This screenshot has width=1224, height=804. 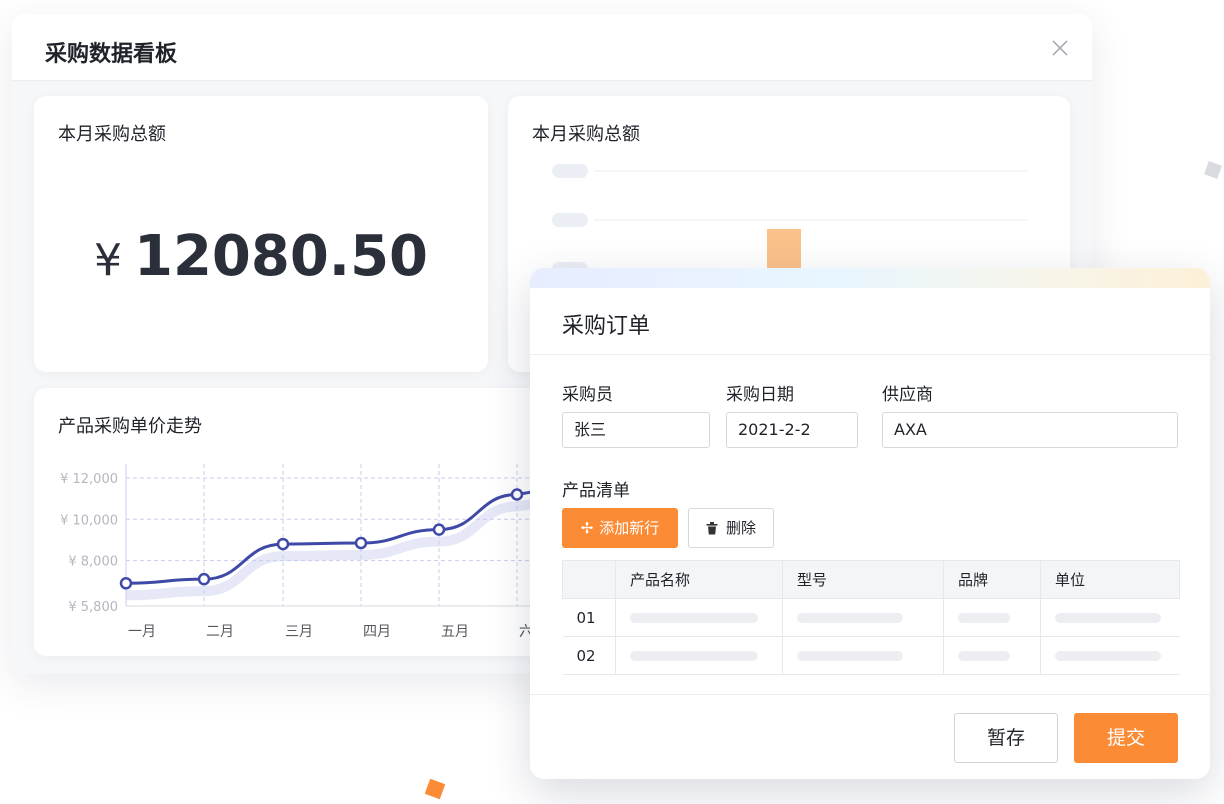 What do you see at coordinates (1110, 579) in the screenshot?
I see `column-header-unit: 单位` at bounding box center [1110, 579].